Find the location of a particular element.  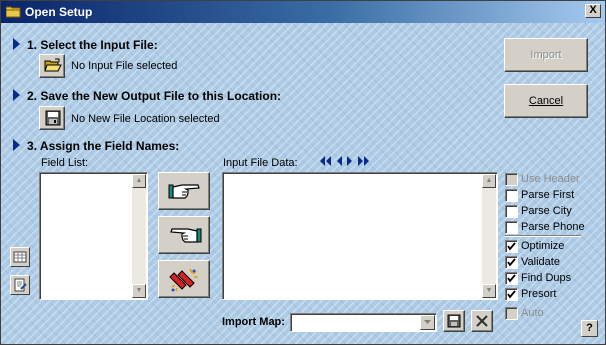

save-import-map-button is located at coordinates (454, 321).